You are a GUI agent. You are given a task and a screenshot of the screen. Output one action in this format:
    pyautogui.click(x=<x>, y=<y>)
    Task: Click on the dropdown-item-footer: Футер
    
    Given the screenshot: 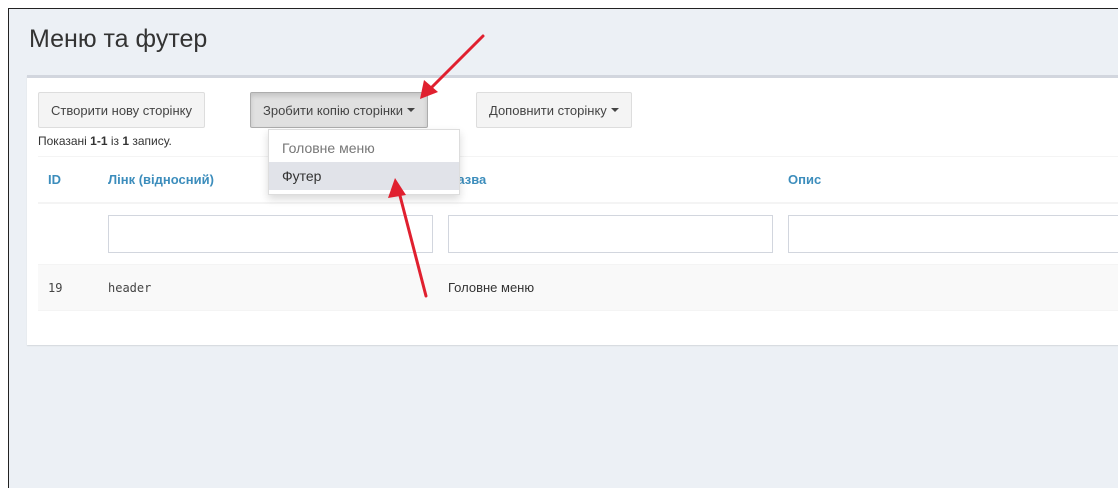 What is the action you would take?
    pyautogui.click(x=364, y=176)
    